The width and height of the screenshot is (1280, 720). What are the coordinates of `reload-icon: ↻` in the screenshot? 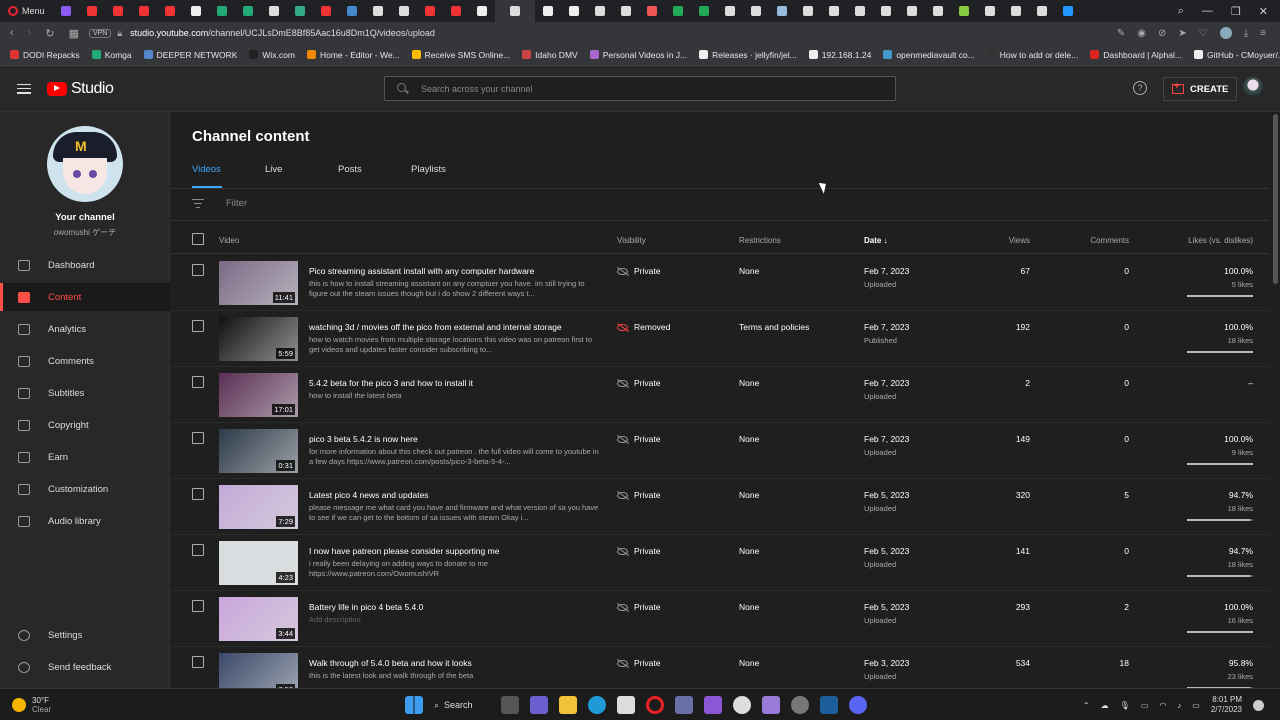 It's located at (49, 33).